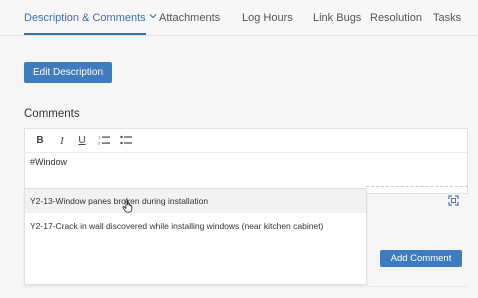  I want to click on editor-divider, so click(417, 186).